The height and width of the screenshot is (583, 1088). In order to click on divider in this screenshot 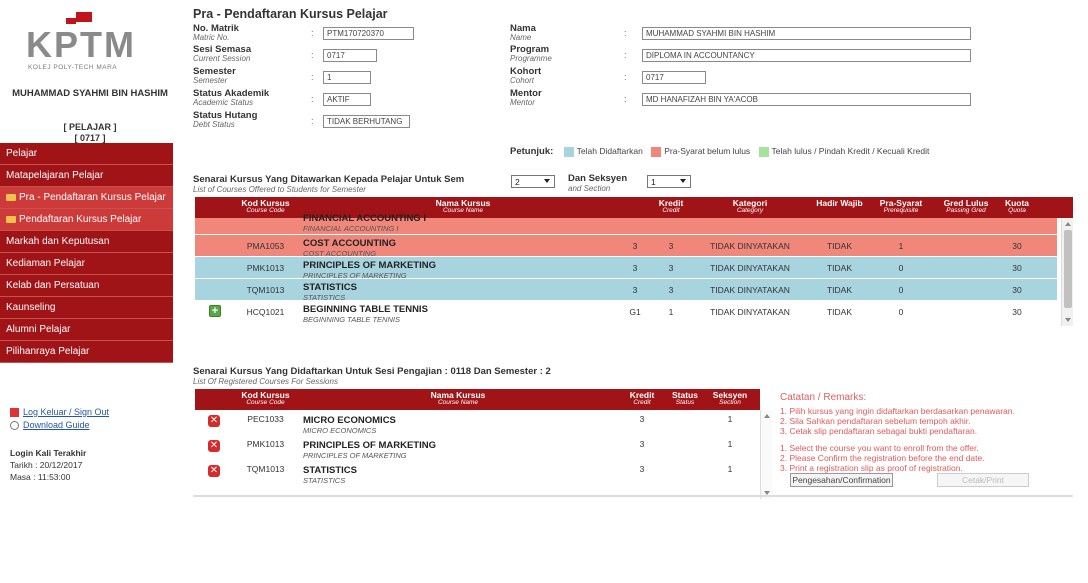, I will do `click(633, 496)`.